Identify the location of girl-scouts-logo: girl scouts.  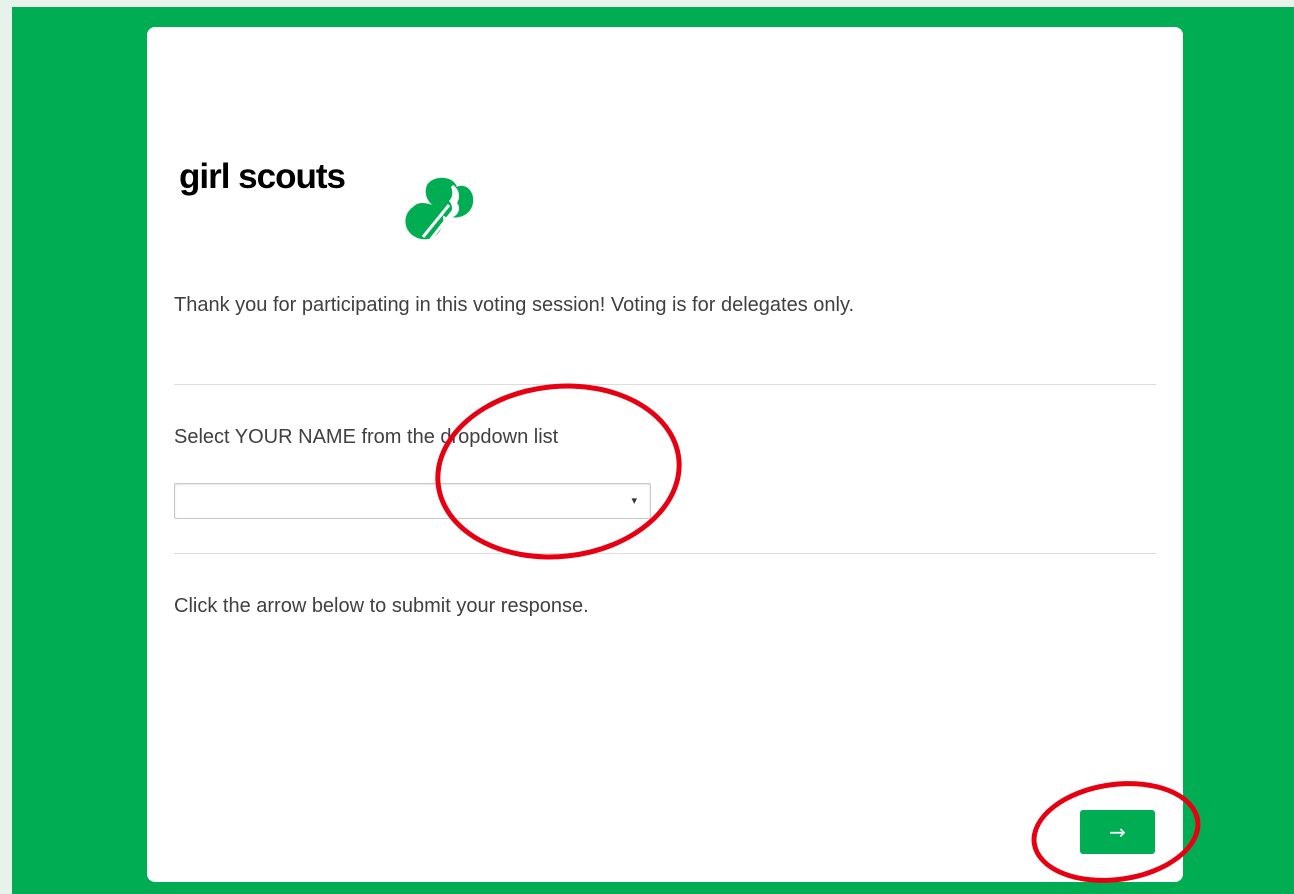
(326, 171).